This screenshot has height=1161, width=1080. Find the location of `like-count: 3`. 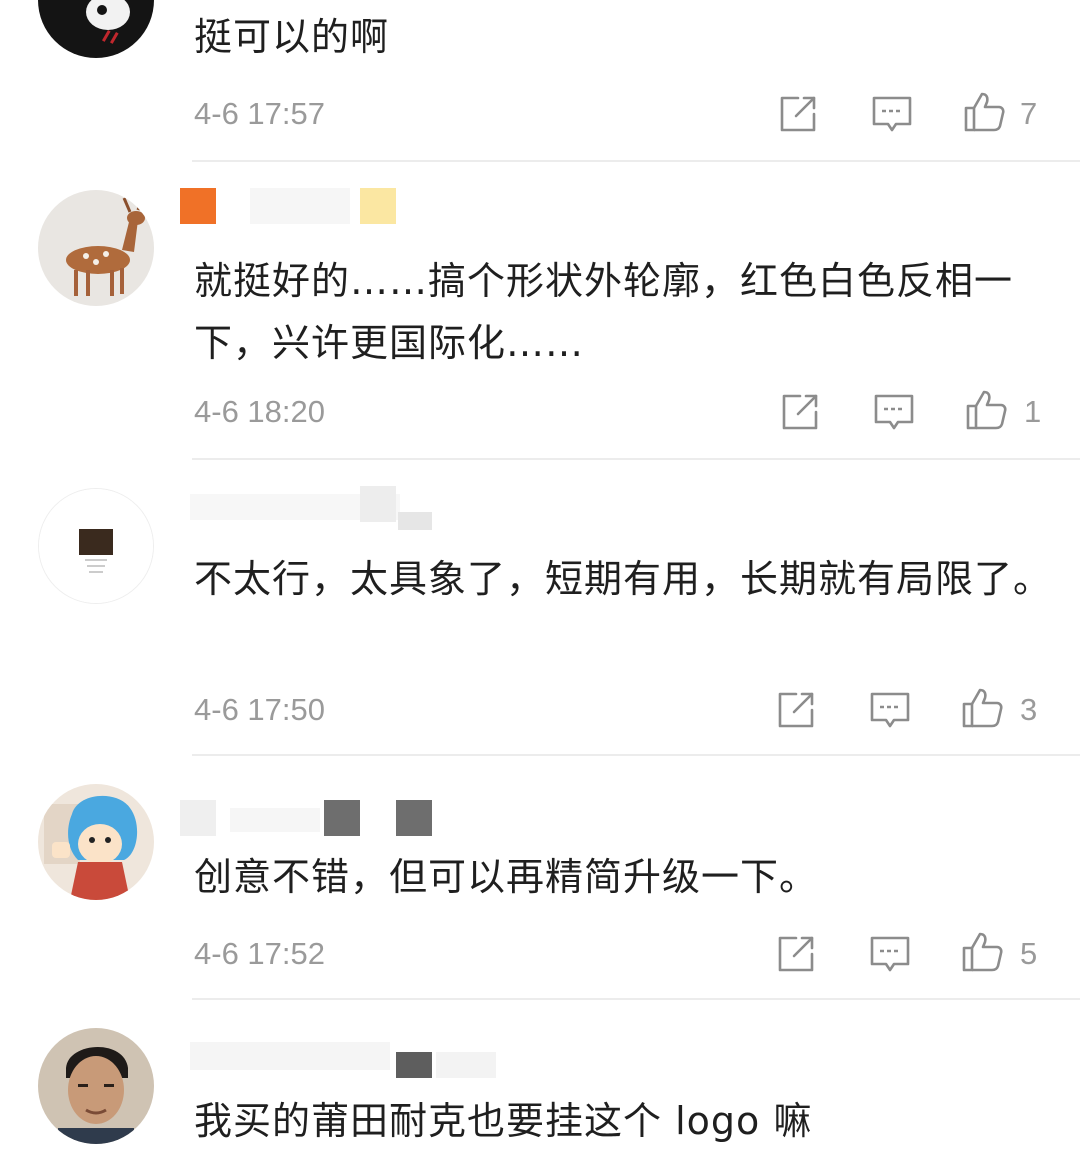

like-count: 3 is located at coordinates (1029, 709).